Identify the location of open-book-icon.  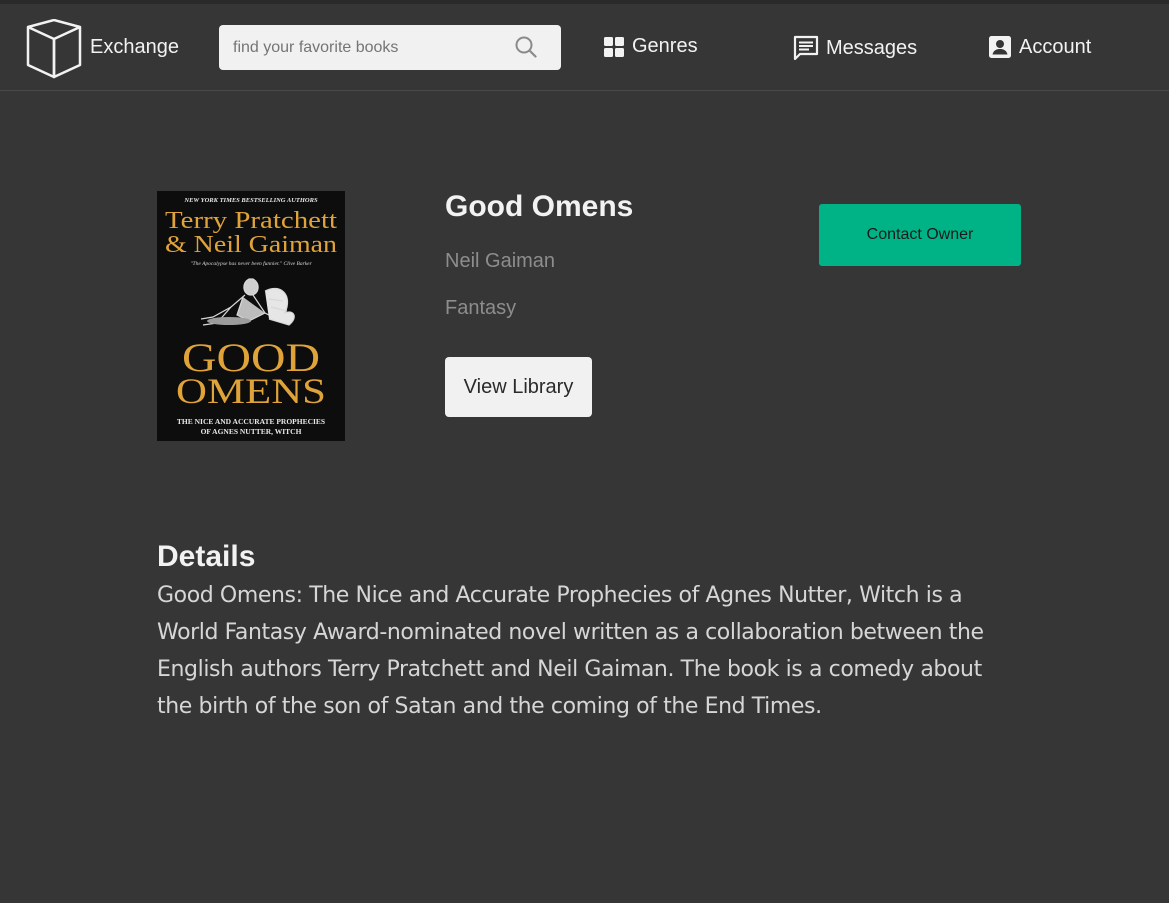
(54, 49).